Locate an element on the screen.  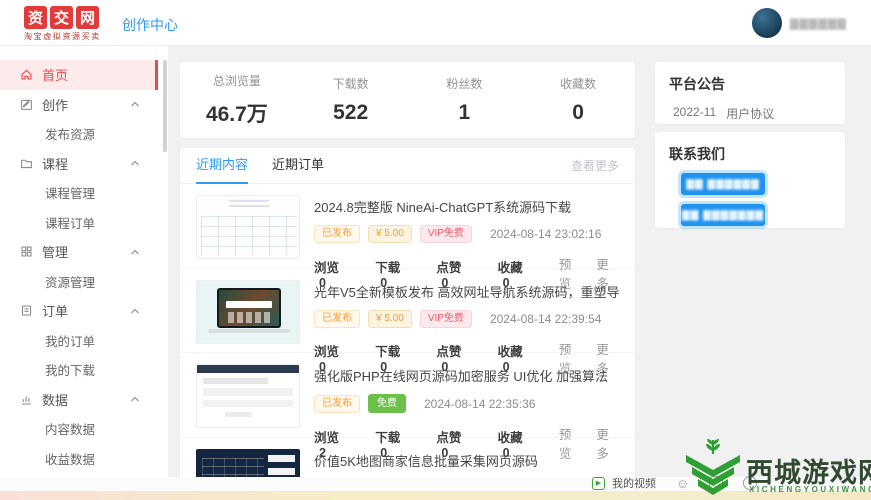
sidebar-item-course-manage: 课程管理 is located at coordinates (79, 193).